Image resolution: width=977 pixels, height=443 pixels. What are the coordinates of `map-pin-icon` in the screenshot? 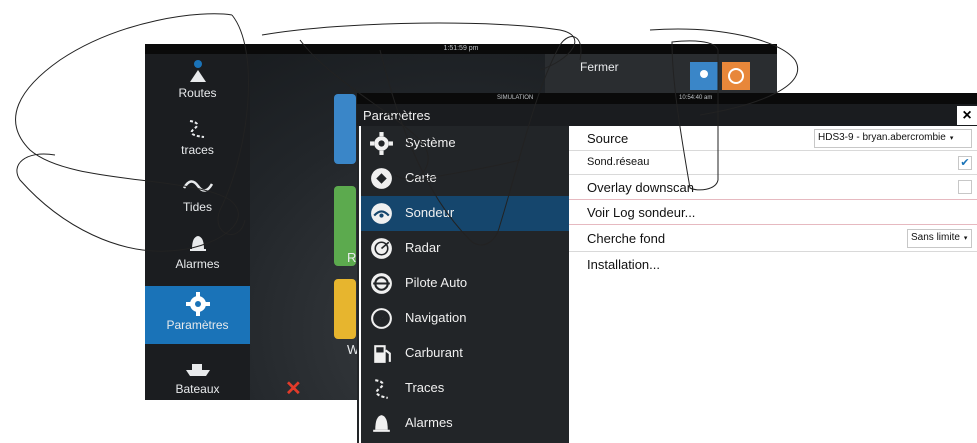 It's located at (704, 74).